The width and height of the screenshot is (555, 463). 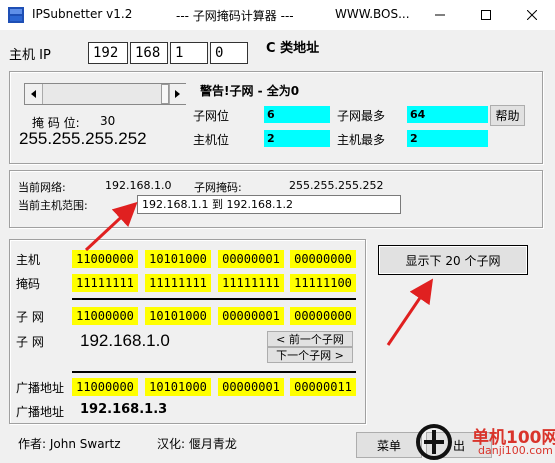 What do you see at coordinates (111, 226) in the screenshot?
I see `arrow-to-host-range` at bounding box center [111, 226].